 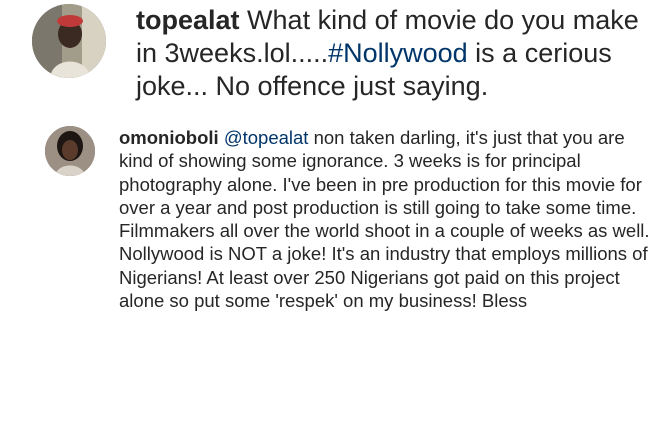 I want to click on avatar-omonioboli, so click(x=70, y=151).